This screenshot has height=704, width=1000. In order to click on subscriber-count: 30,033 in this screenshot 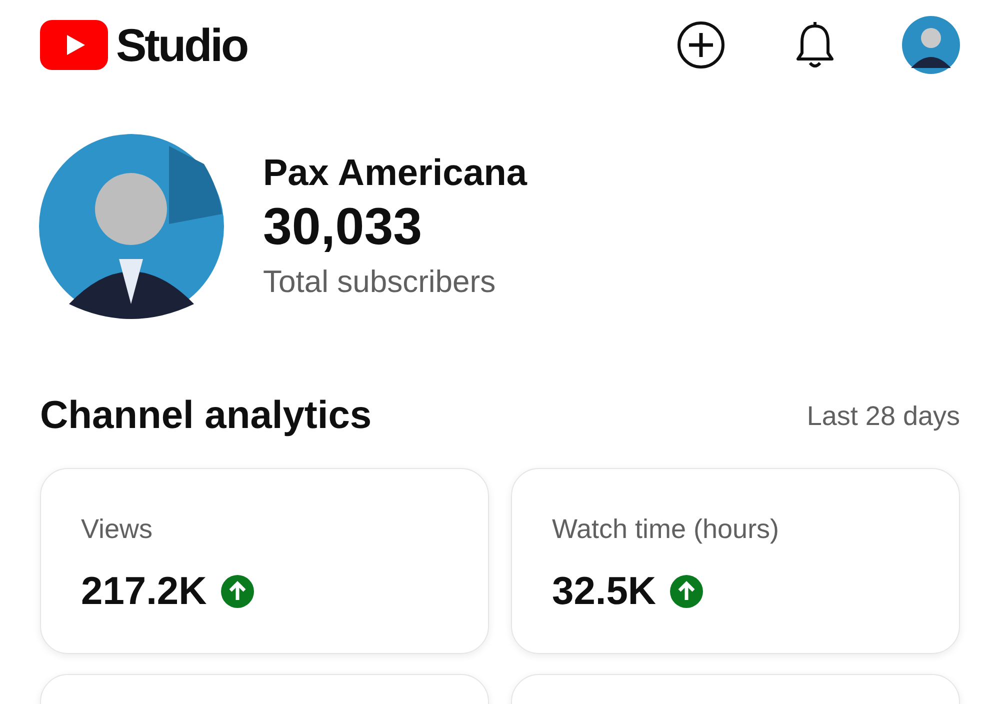, I will do `click(343, 227)`.